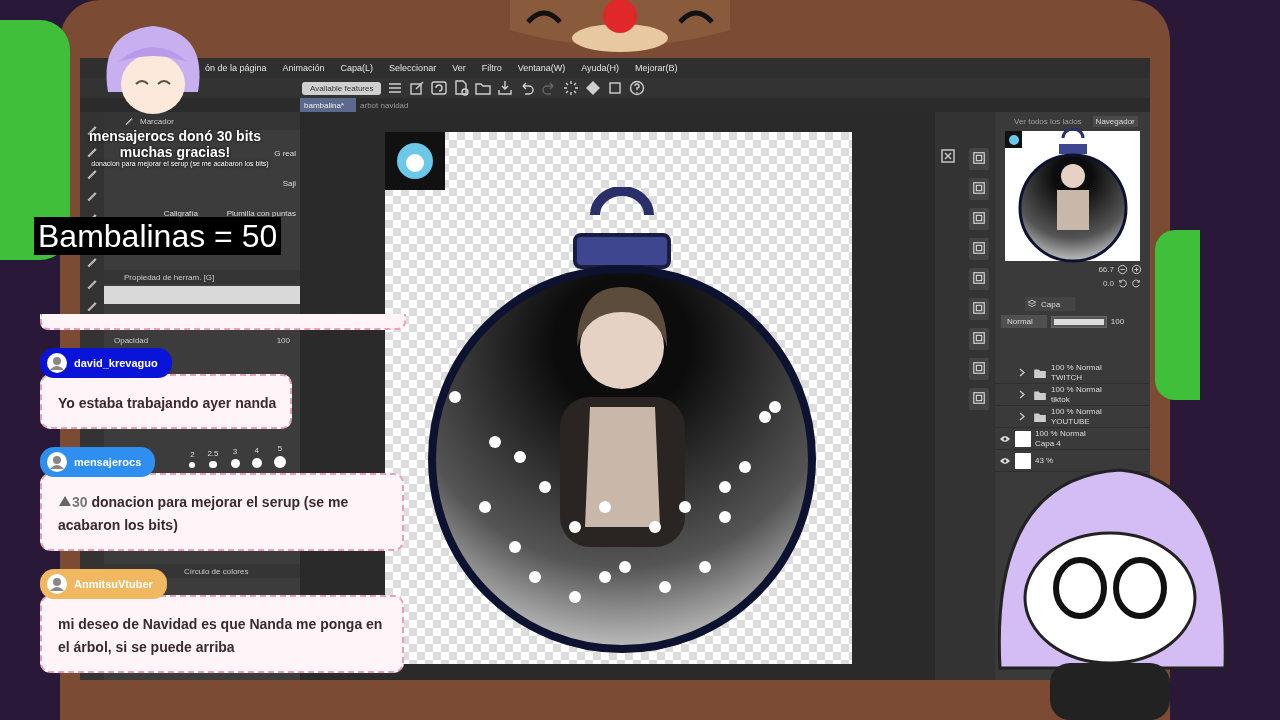 This screenshot has width=1280, height=720. What do you see at coordinates (129, 121) in the screenshot?
I see `marker-icon` at bounding box center [129, 121].